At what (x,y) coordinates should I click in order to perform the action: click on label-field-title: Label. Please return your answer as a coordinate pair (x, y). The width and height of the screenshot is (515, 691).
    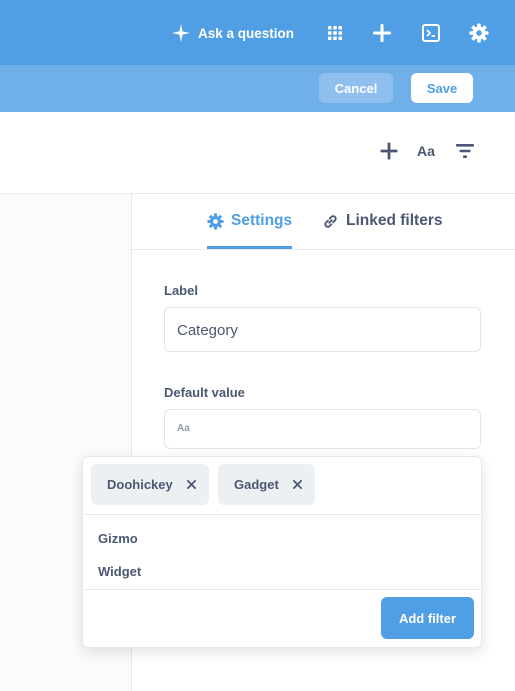
    Looking at the image, I should click on (181, 290).